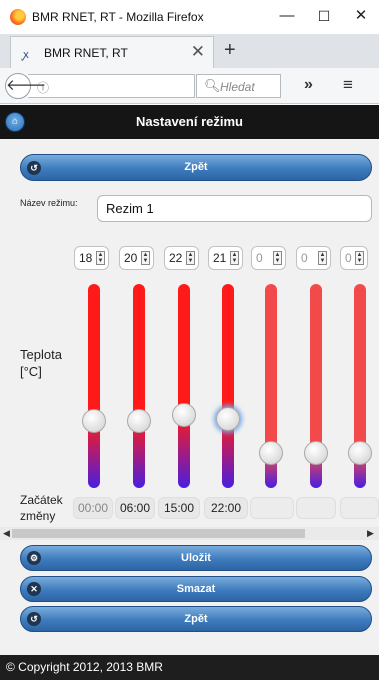 This screenshot has height=680, width=379. Describe the element at coordinates (15, 122) in the screenshot. I see `home-icon: ⌂` at that location.